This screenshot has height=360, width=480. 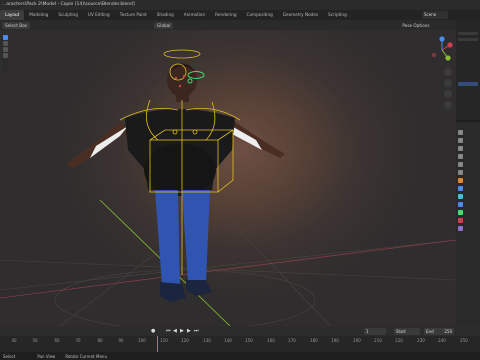 I want to click on frame-tick: 70, so click(x=78, y=340).